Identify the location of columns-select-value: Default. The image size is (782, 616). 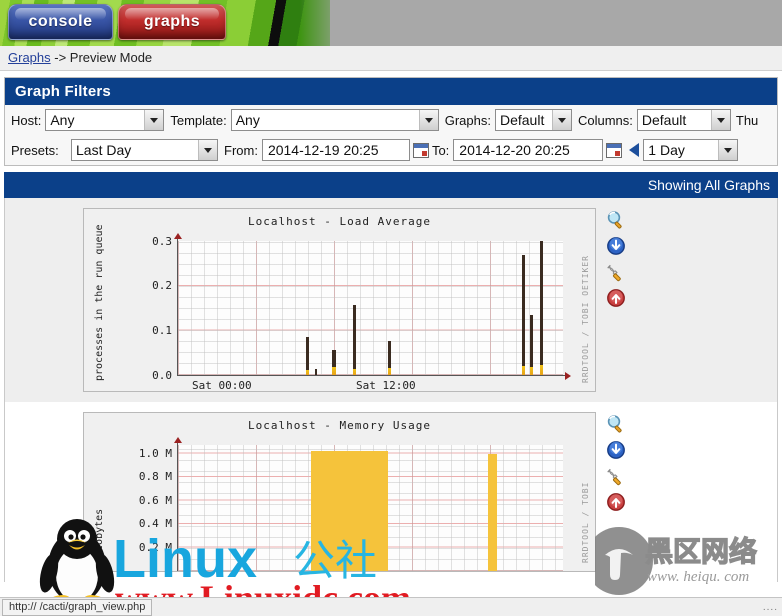
(664, 120).